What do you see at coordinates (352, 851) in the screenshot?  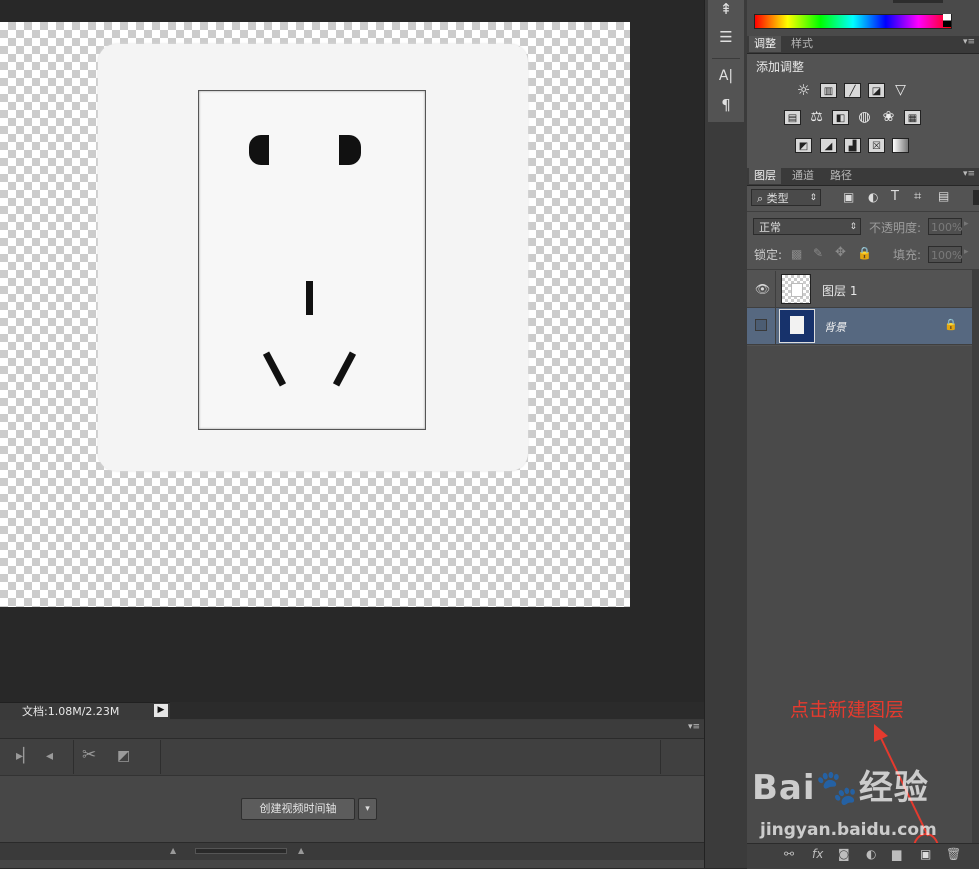 I see `timeline-zoom-bar` at bounding box center [352, 851].